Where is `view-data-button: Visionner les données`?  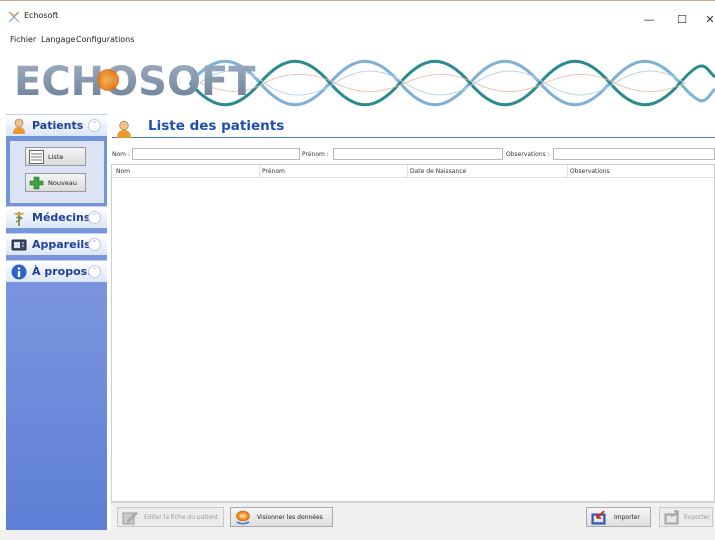 view-data-button: Visionner les données is located at coordinates (281, 517).